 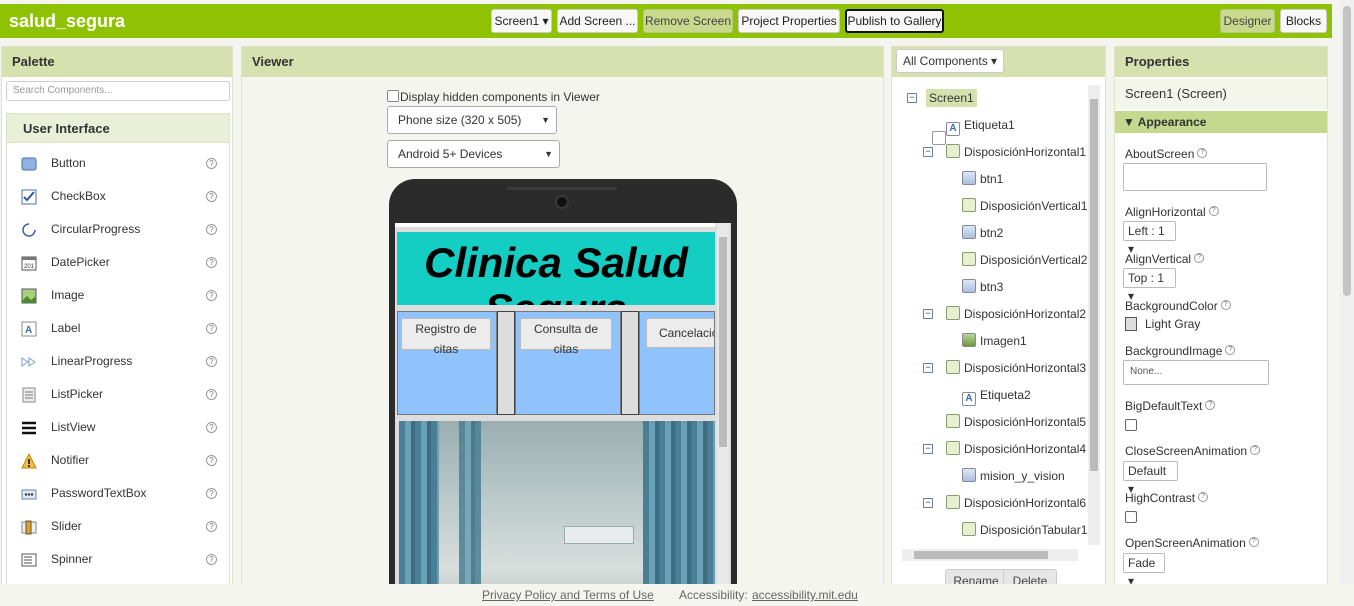 What do you see at coordinates (493, 97) in the screenshot?
I see `display-hidden-checkbox: Display hidden components in Viewer` at bounding box center [493, 97].